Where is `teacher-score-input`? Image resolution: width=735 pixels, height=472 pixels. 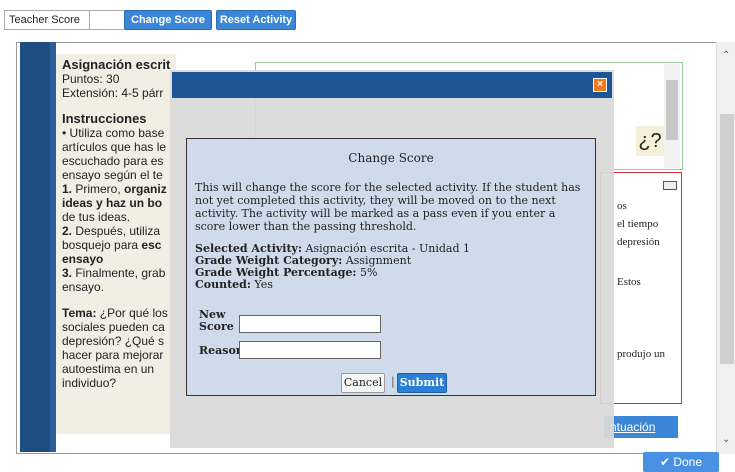
teacher-score-input is located at coordinates (108, 20).